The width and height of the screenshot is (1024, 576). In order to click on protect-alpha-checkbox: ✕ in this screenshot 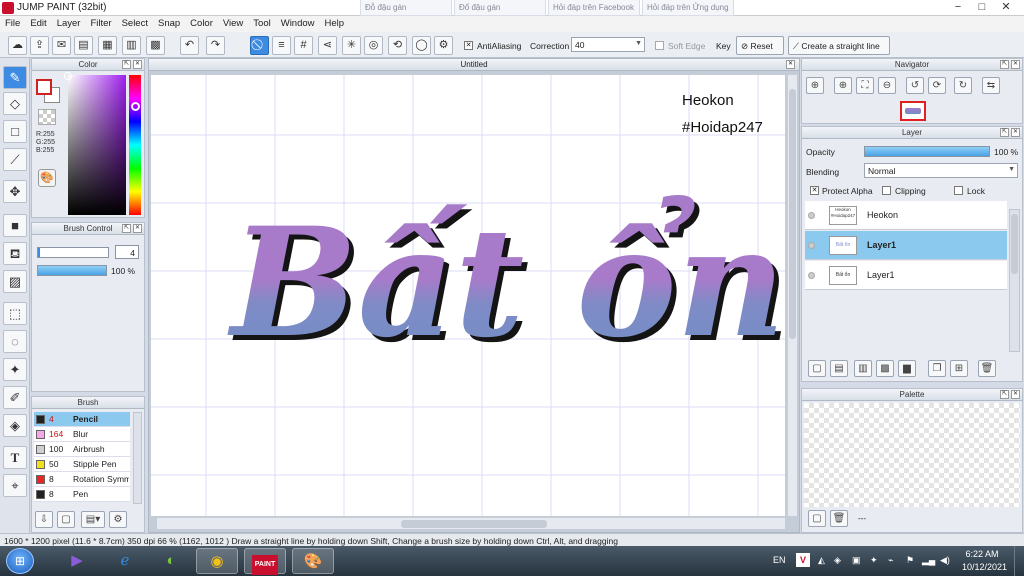, I will do `click(814, 190)`.